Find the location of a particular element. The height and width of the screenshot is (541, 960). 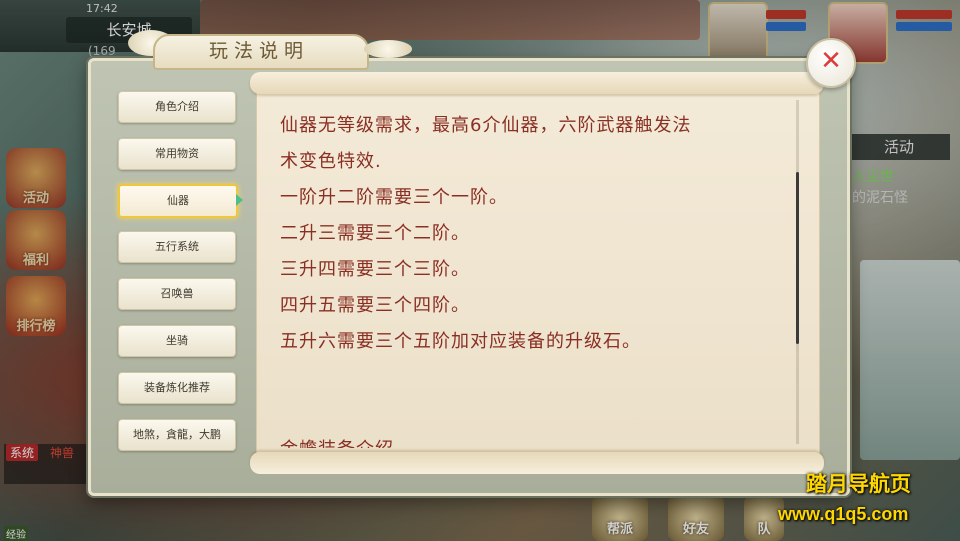

menu-item-five-elements: 五行系统 is located at coordinates (177, 247).